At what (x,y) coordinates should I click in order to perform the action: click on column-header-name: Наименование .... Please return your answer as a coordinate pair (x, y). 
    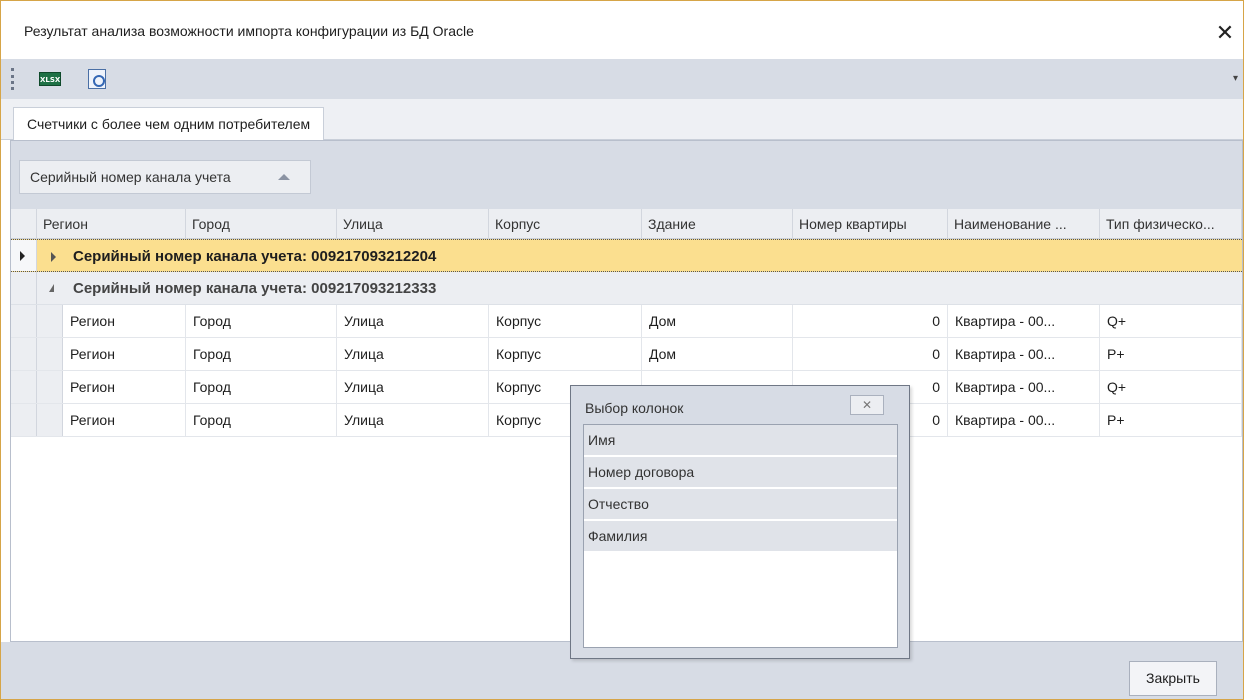
    Looking at the image, I should click on (1024, 224).